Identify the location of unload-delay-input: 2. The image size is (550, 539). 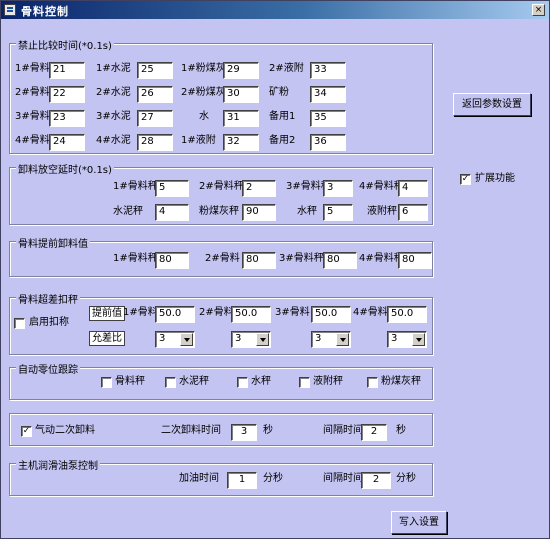
(259, 188).